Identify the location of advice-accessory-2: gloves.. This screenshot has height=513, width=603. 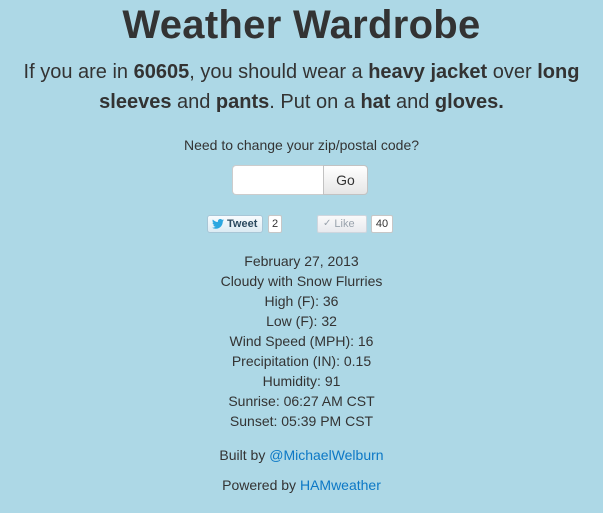
(469, 102).